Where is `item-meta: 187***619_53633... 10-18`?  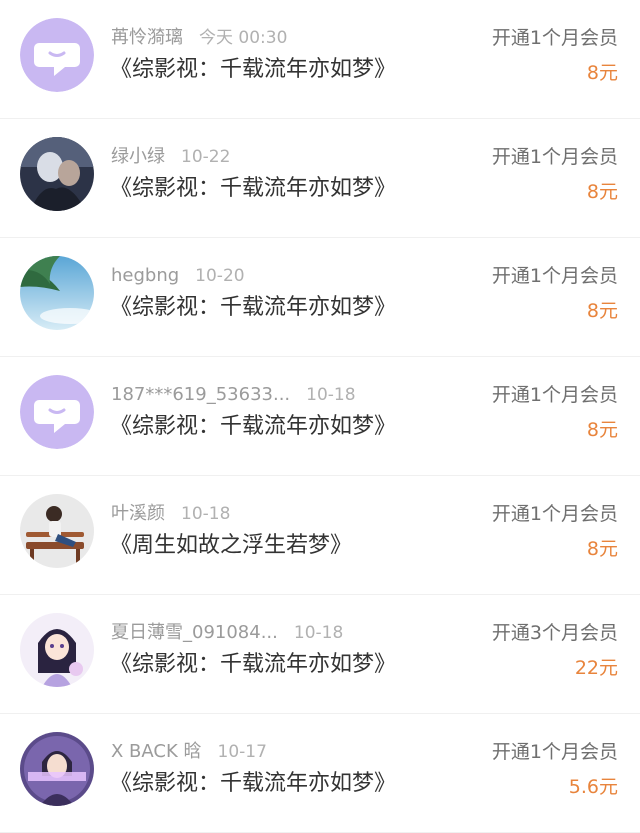
item-meta: 187***619_53633... 10-18 is located at coordinates (233, 395).